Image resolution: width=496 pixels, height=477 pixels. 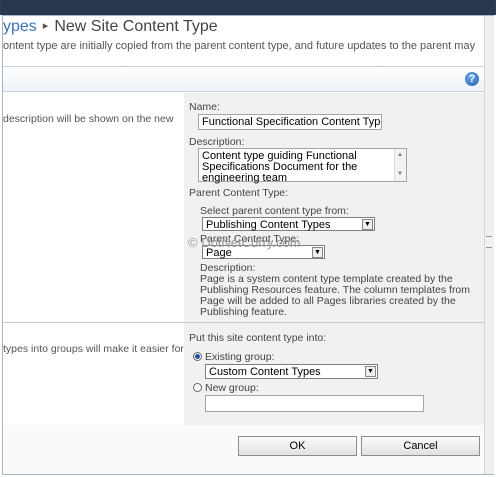 What do you see at coordinates (258, 338) in the screenshot?
I see `put-into-label: Put this site content type into:` at bounding box center [258, 338].